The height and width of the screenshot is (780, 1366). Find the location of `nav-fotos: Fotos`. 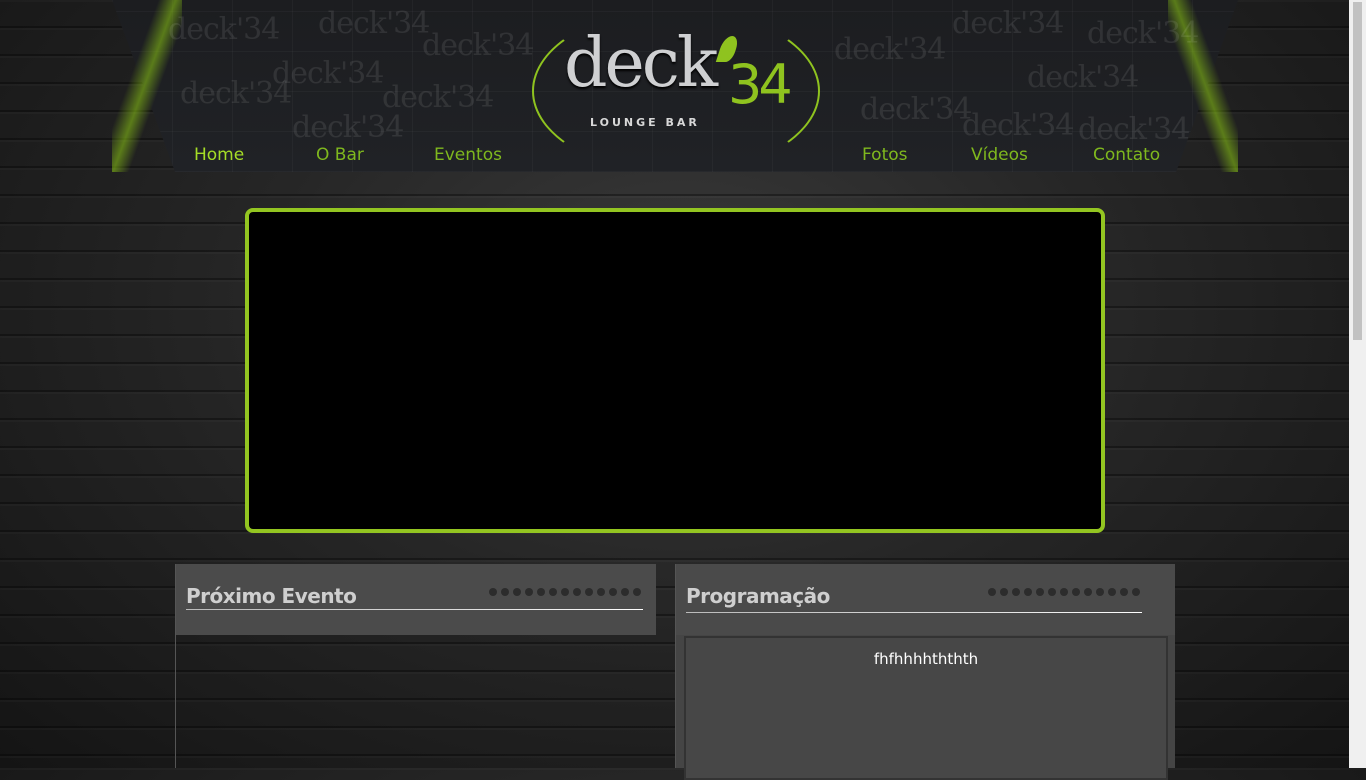

nav-fotos: Fotos is located at coordinates (885, 155).